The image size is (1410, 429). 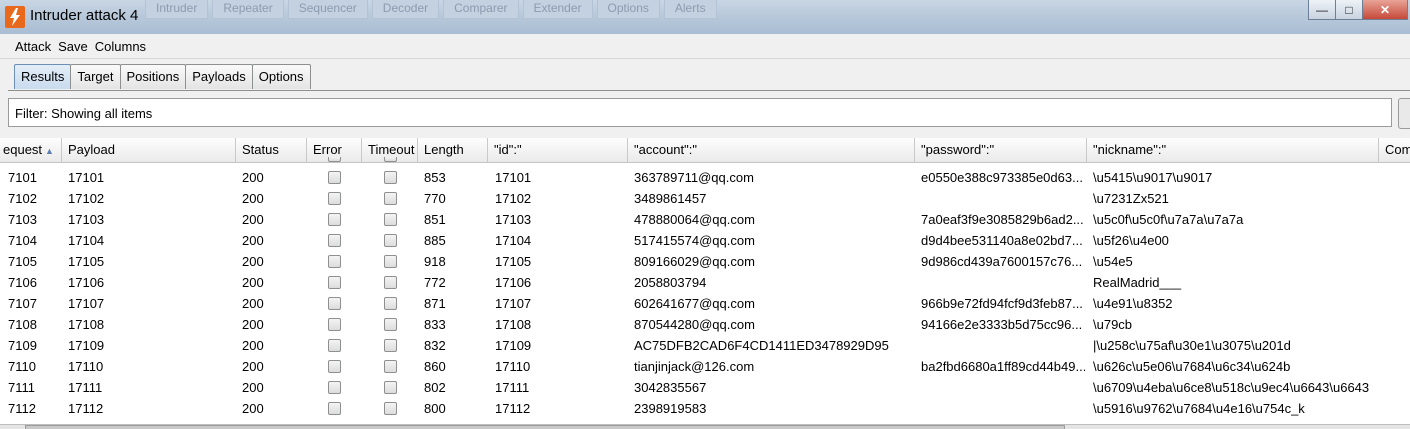 I want to click on scrollbar-thumb, so click(x=545, y=427).